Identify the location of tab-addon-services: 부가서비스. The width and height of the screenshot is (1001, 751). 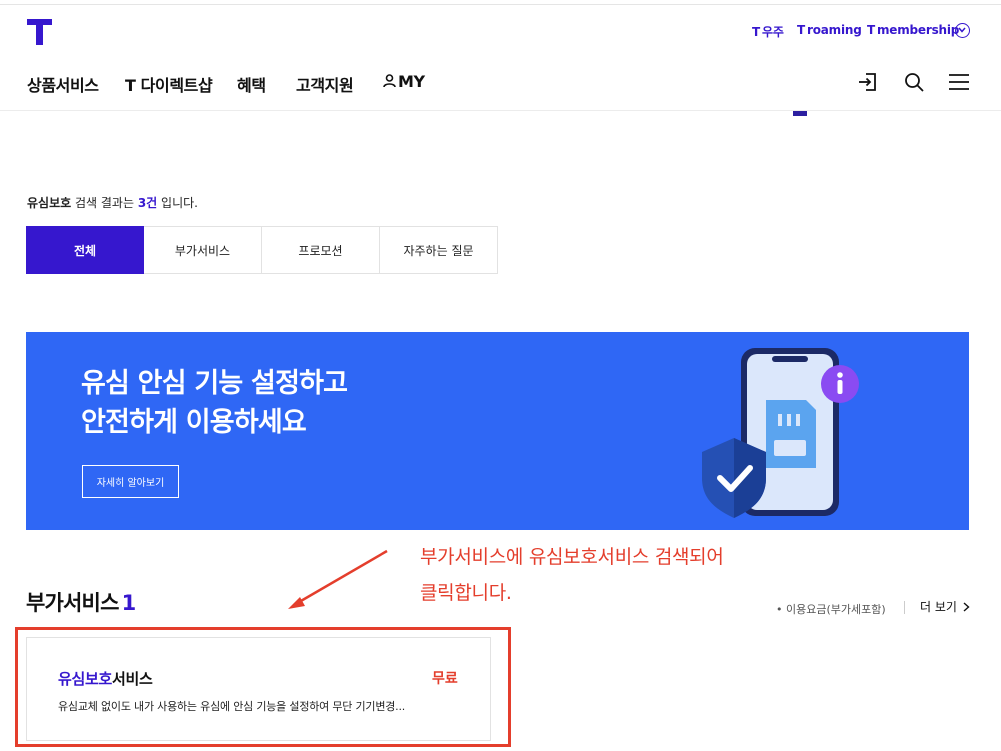
(203, 250).